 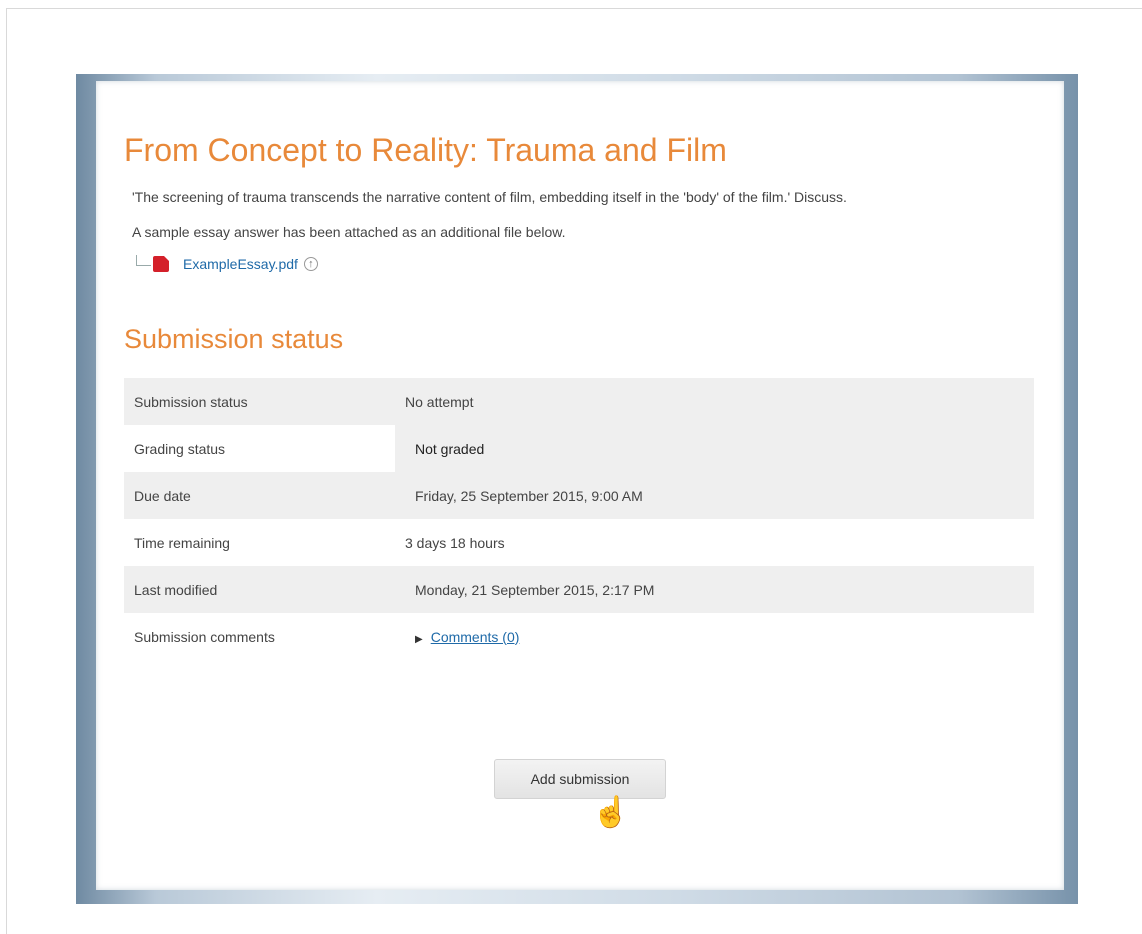 What do you see at coordinates (161, 264) in the screenshot?
I see `pdf-icon` at bounding box center [161, 264].